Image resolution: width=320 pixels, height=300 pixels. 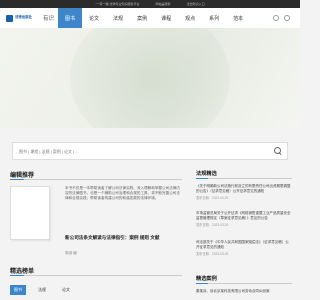 I want to click on cart-icon, so click(x=287, y=18).